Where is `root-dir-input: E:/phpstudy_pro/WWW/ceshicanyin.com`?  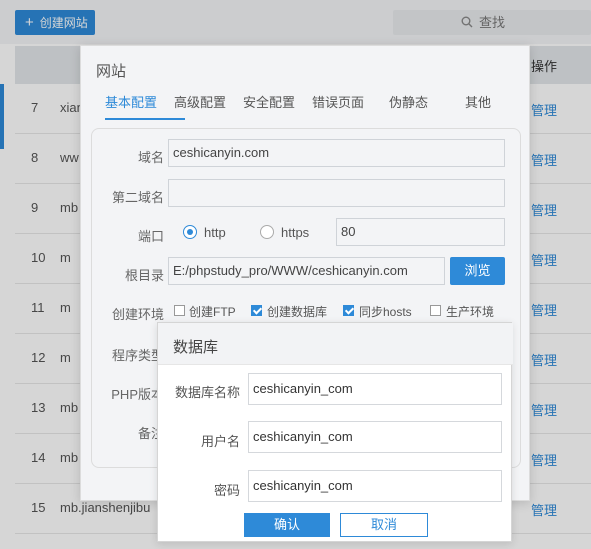
root-dir-input: E:/phpstudy_pro/WWW/ceshicanyin.com is located at coordinates (306, 271).